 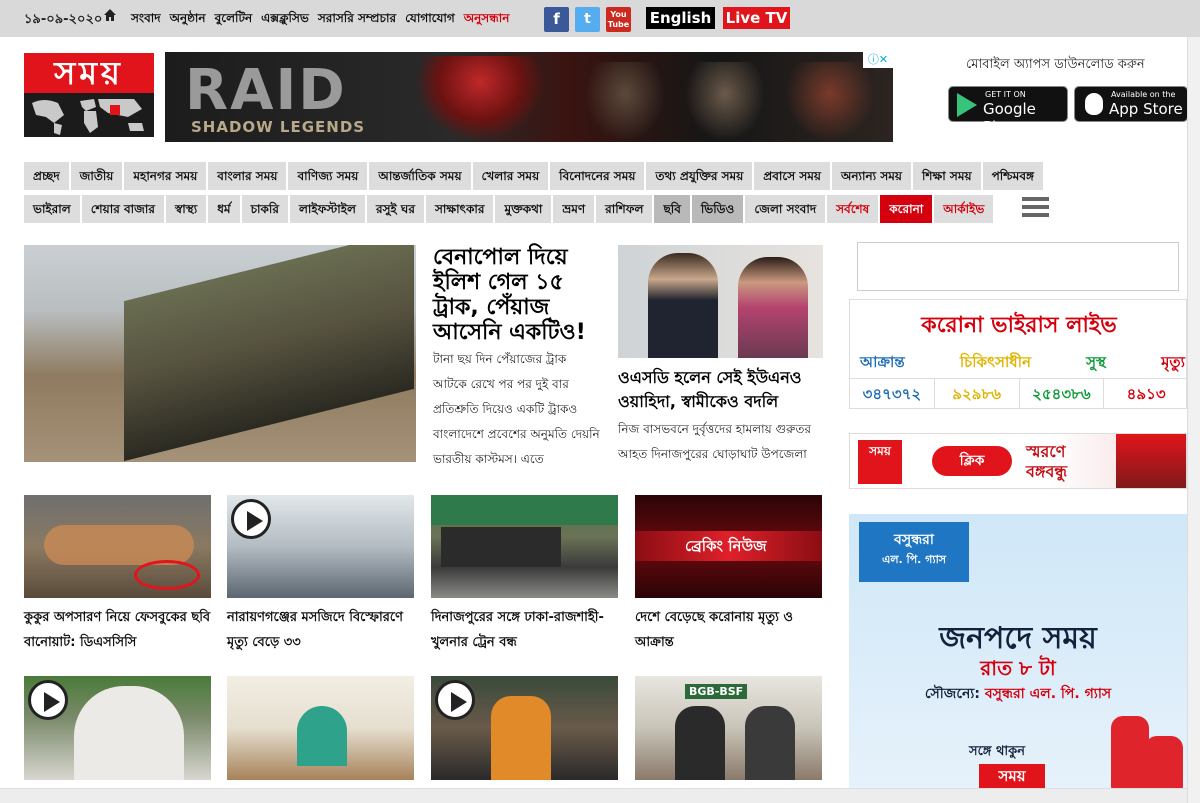 I want to click on banner-text: স্মরণে বঙ্গবন্ধু, so click(x=1046, y=462).